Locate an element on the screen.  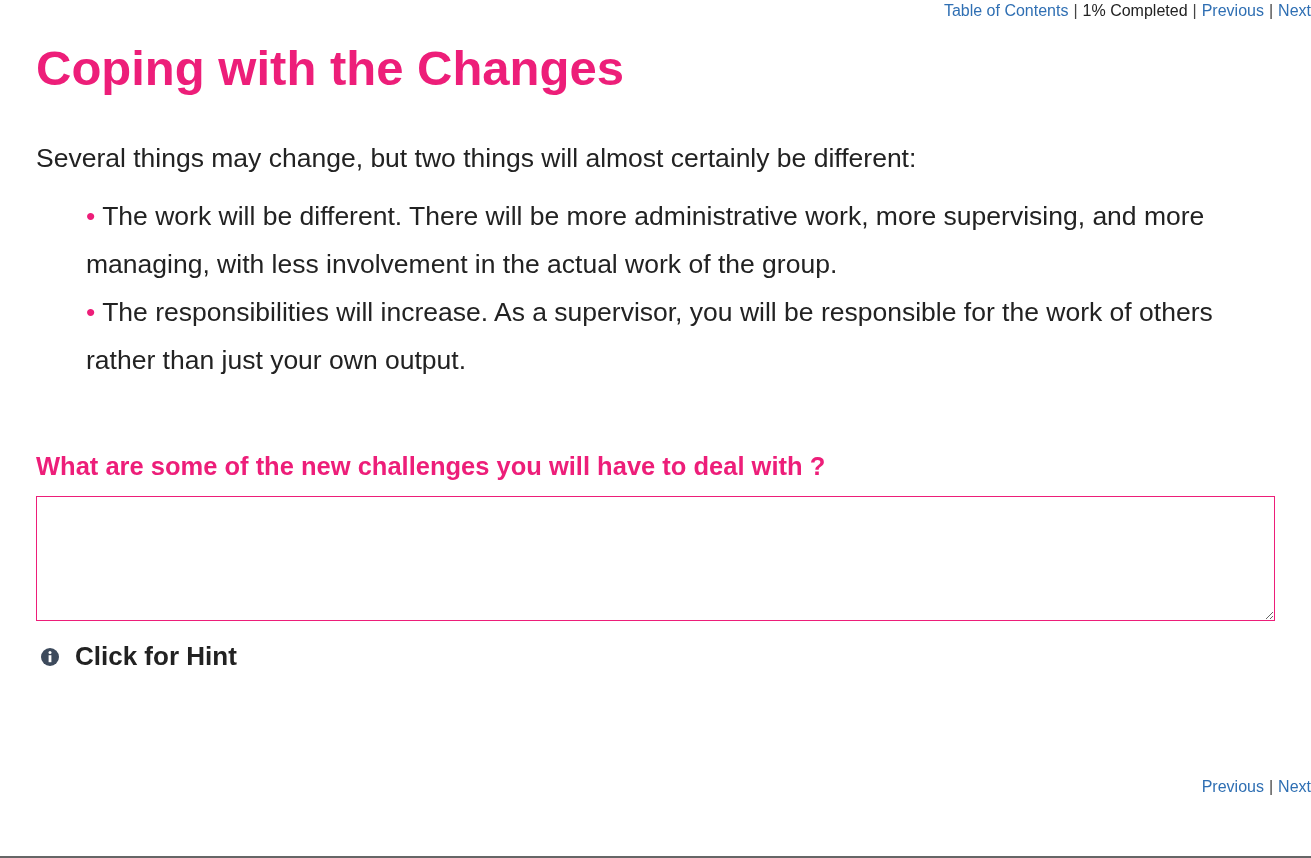
intro-text: Several things may change, but two things will almost certainly be different: is located at coordinates (477, 158).